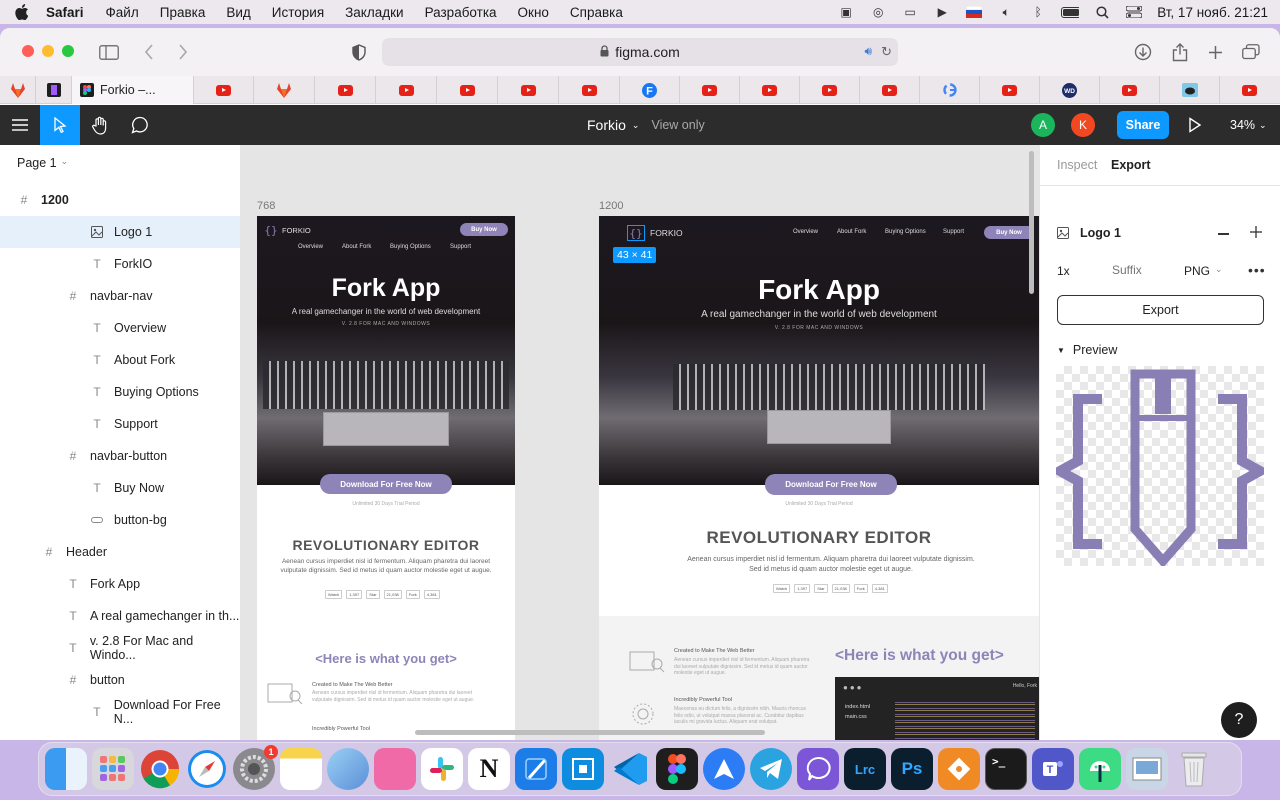  What do you see at coordinates (1239, 720) in the screenshot?
I see `help-button: ?` at bounding box center [1239, 720].